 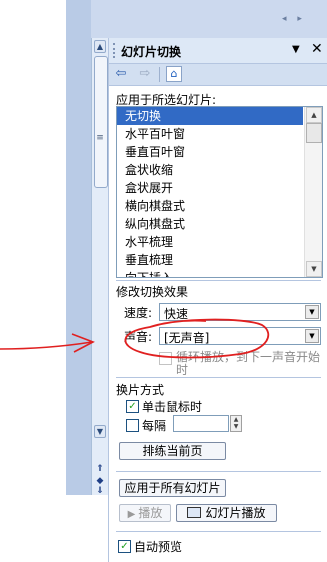 I want to click on play-button: ▶ 播放, so click(x=145, y=513).